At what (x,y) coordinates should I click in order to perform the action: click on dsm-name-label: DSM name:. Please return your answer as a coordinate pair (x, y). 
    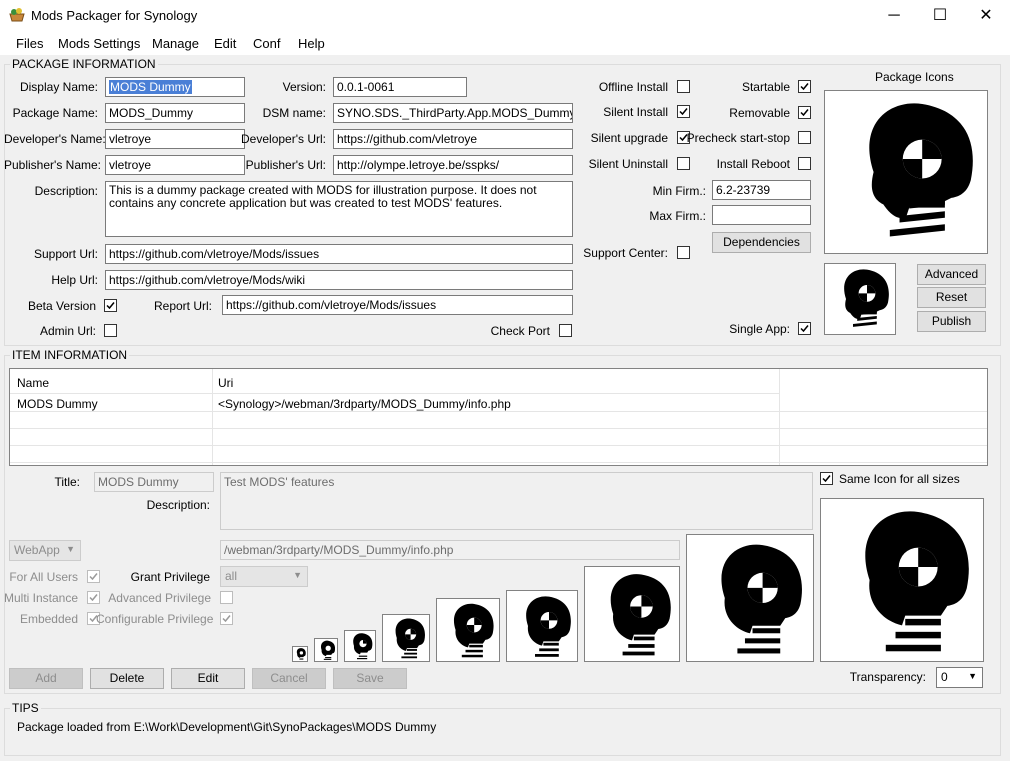
    Looking at the image, I should click on (294, 113).